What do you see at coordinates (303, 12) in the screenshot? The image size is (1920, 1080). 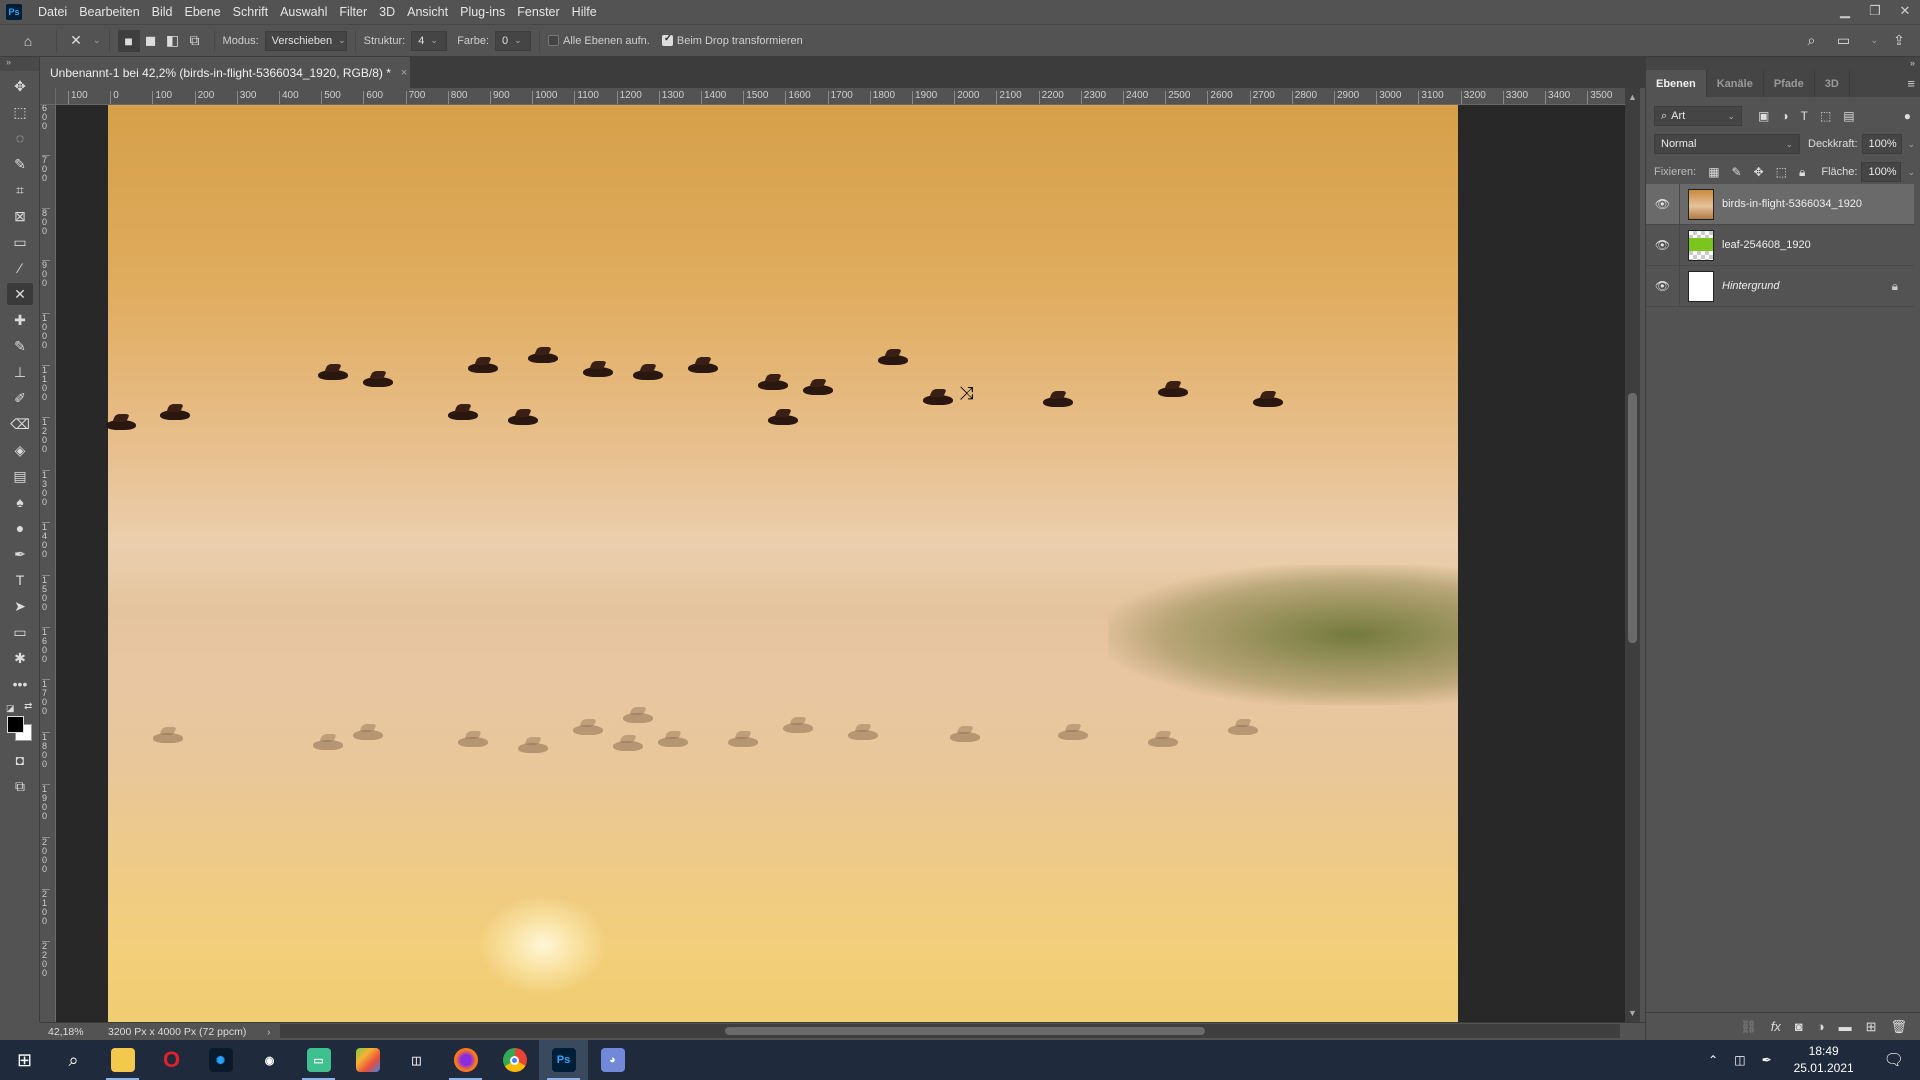 I see `menu-auswahl: Auswahl` at bounding box center [303, 12].